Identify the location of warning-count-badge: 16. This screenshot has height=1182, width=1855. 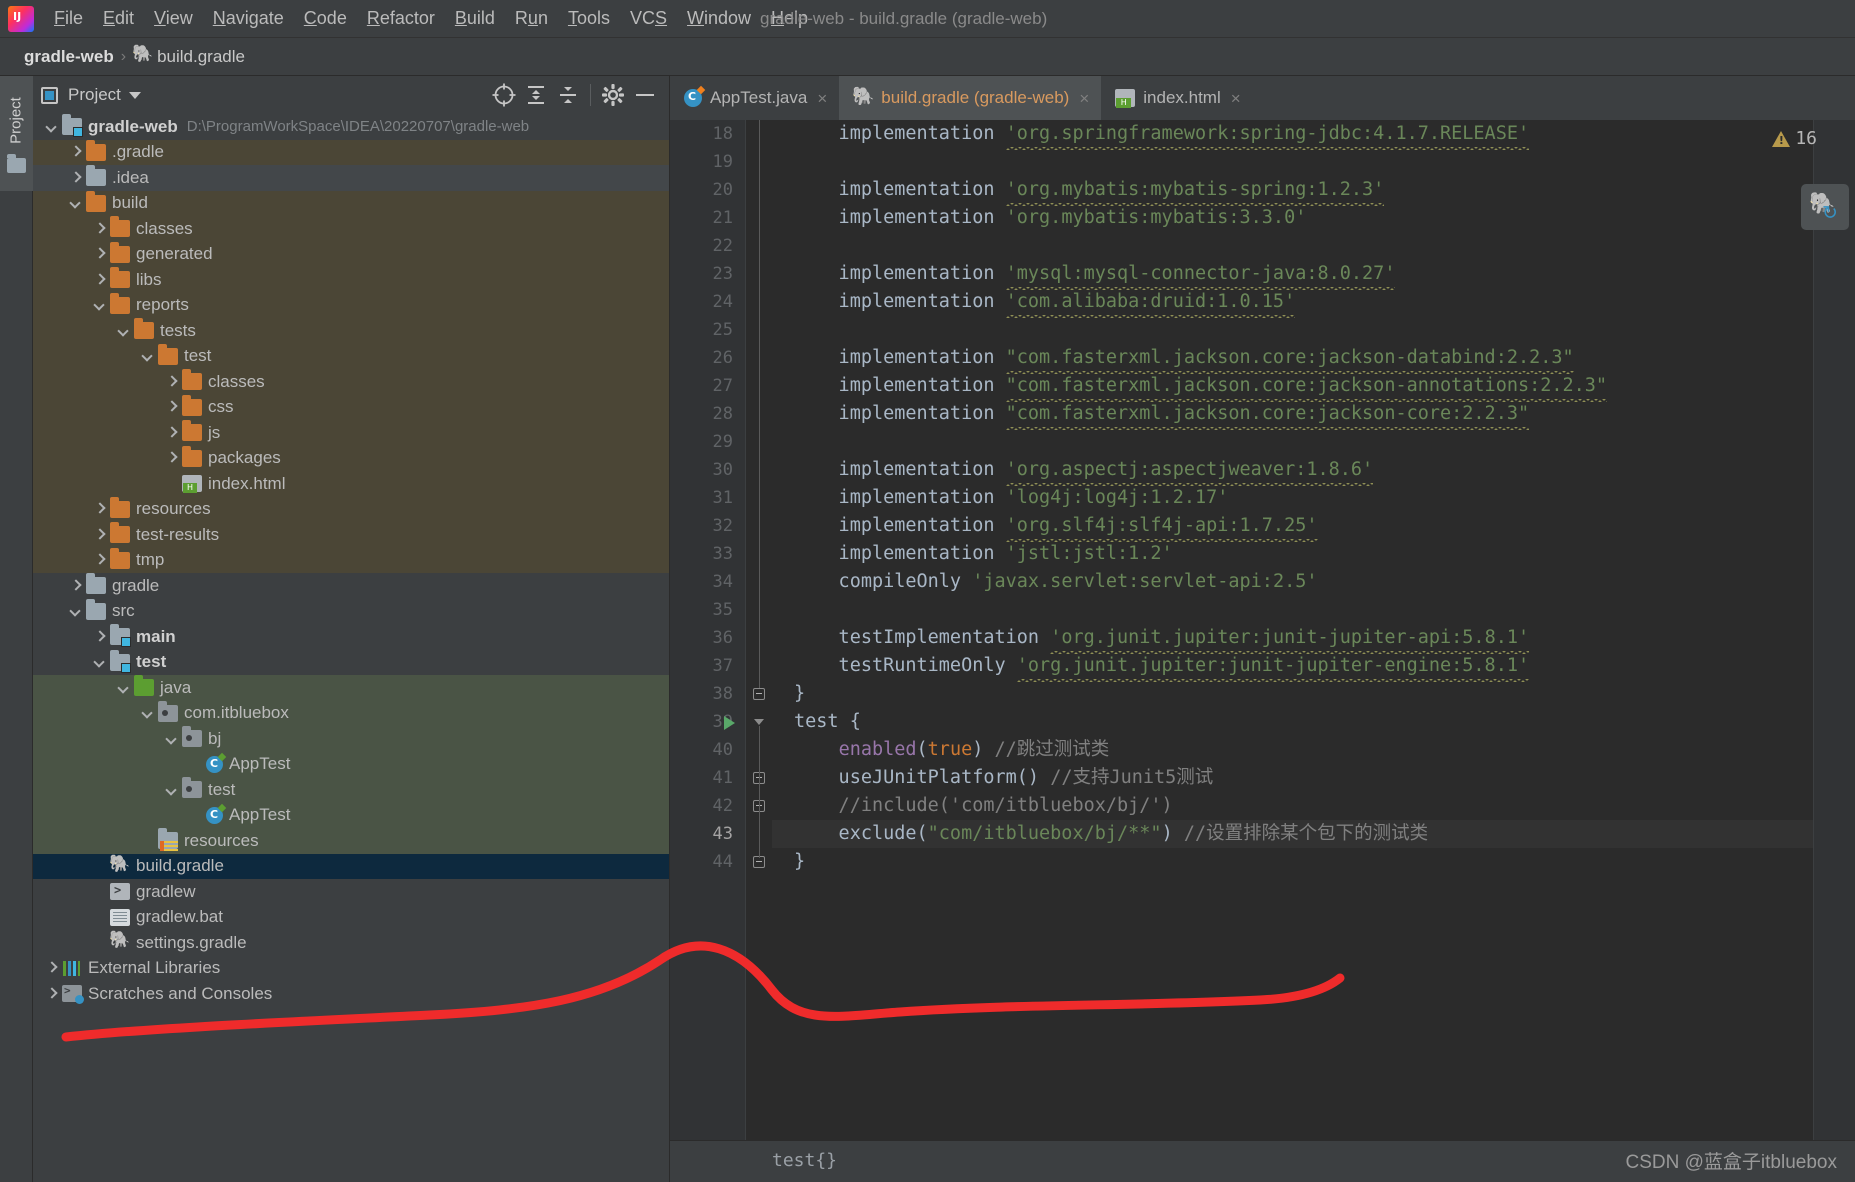
(1794, 138).